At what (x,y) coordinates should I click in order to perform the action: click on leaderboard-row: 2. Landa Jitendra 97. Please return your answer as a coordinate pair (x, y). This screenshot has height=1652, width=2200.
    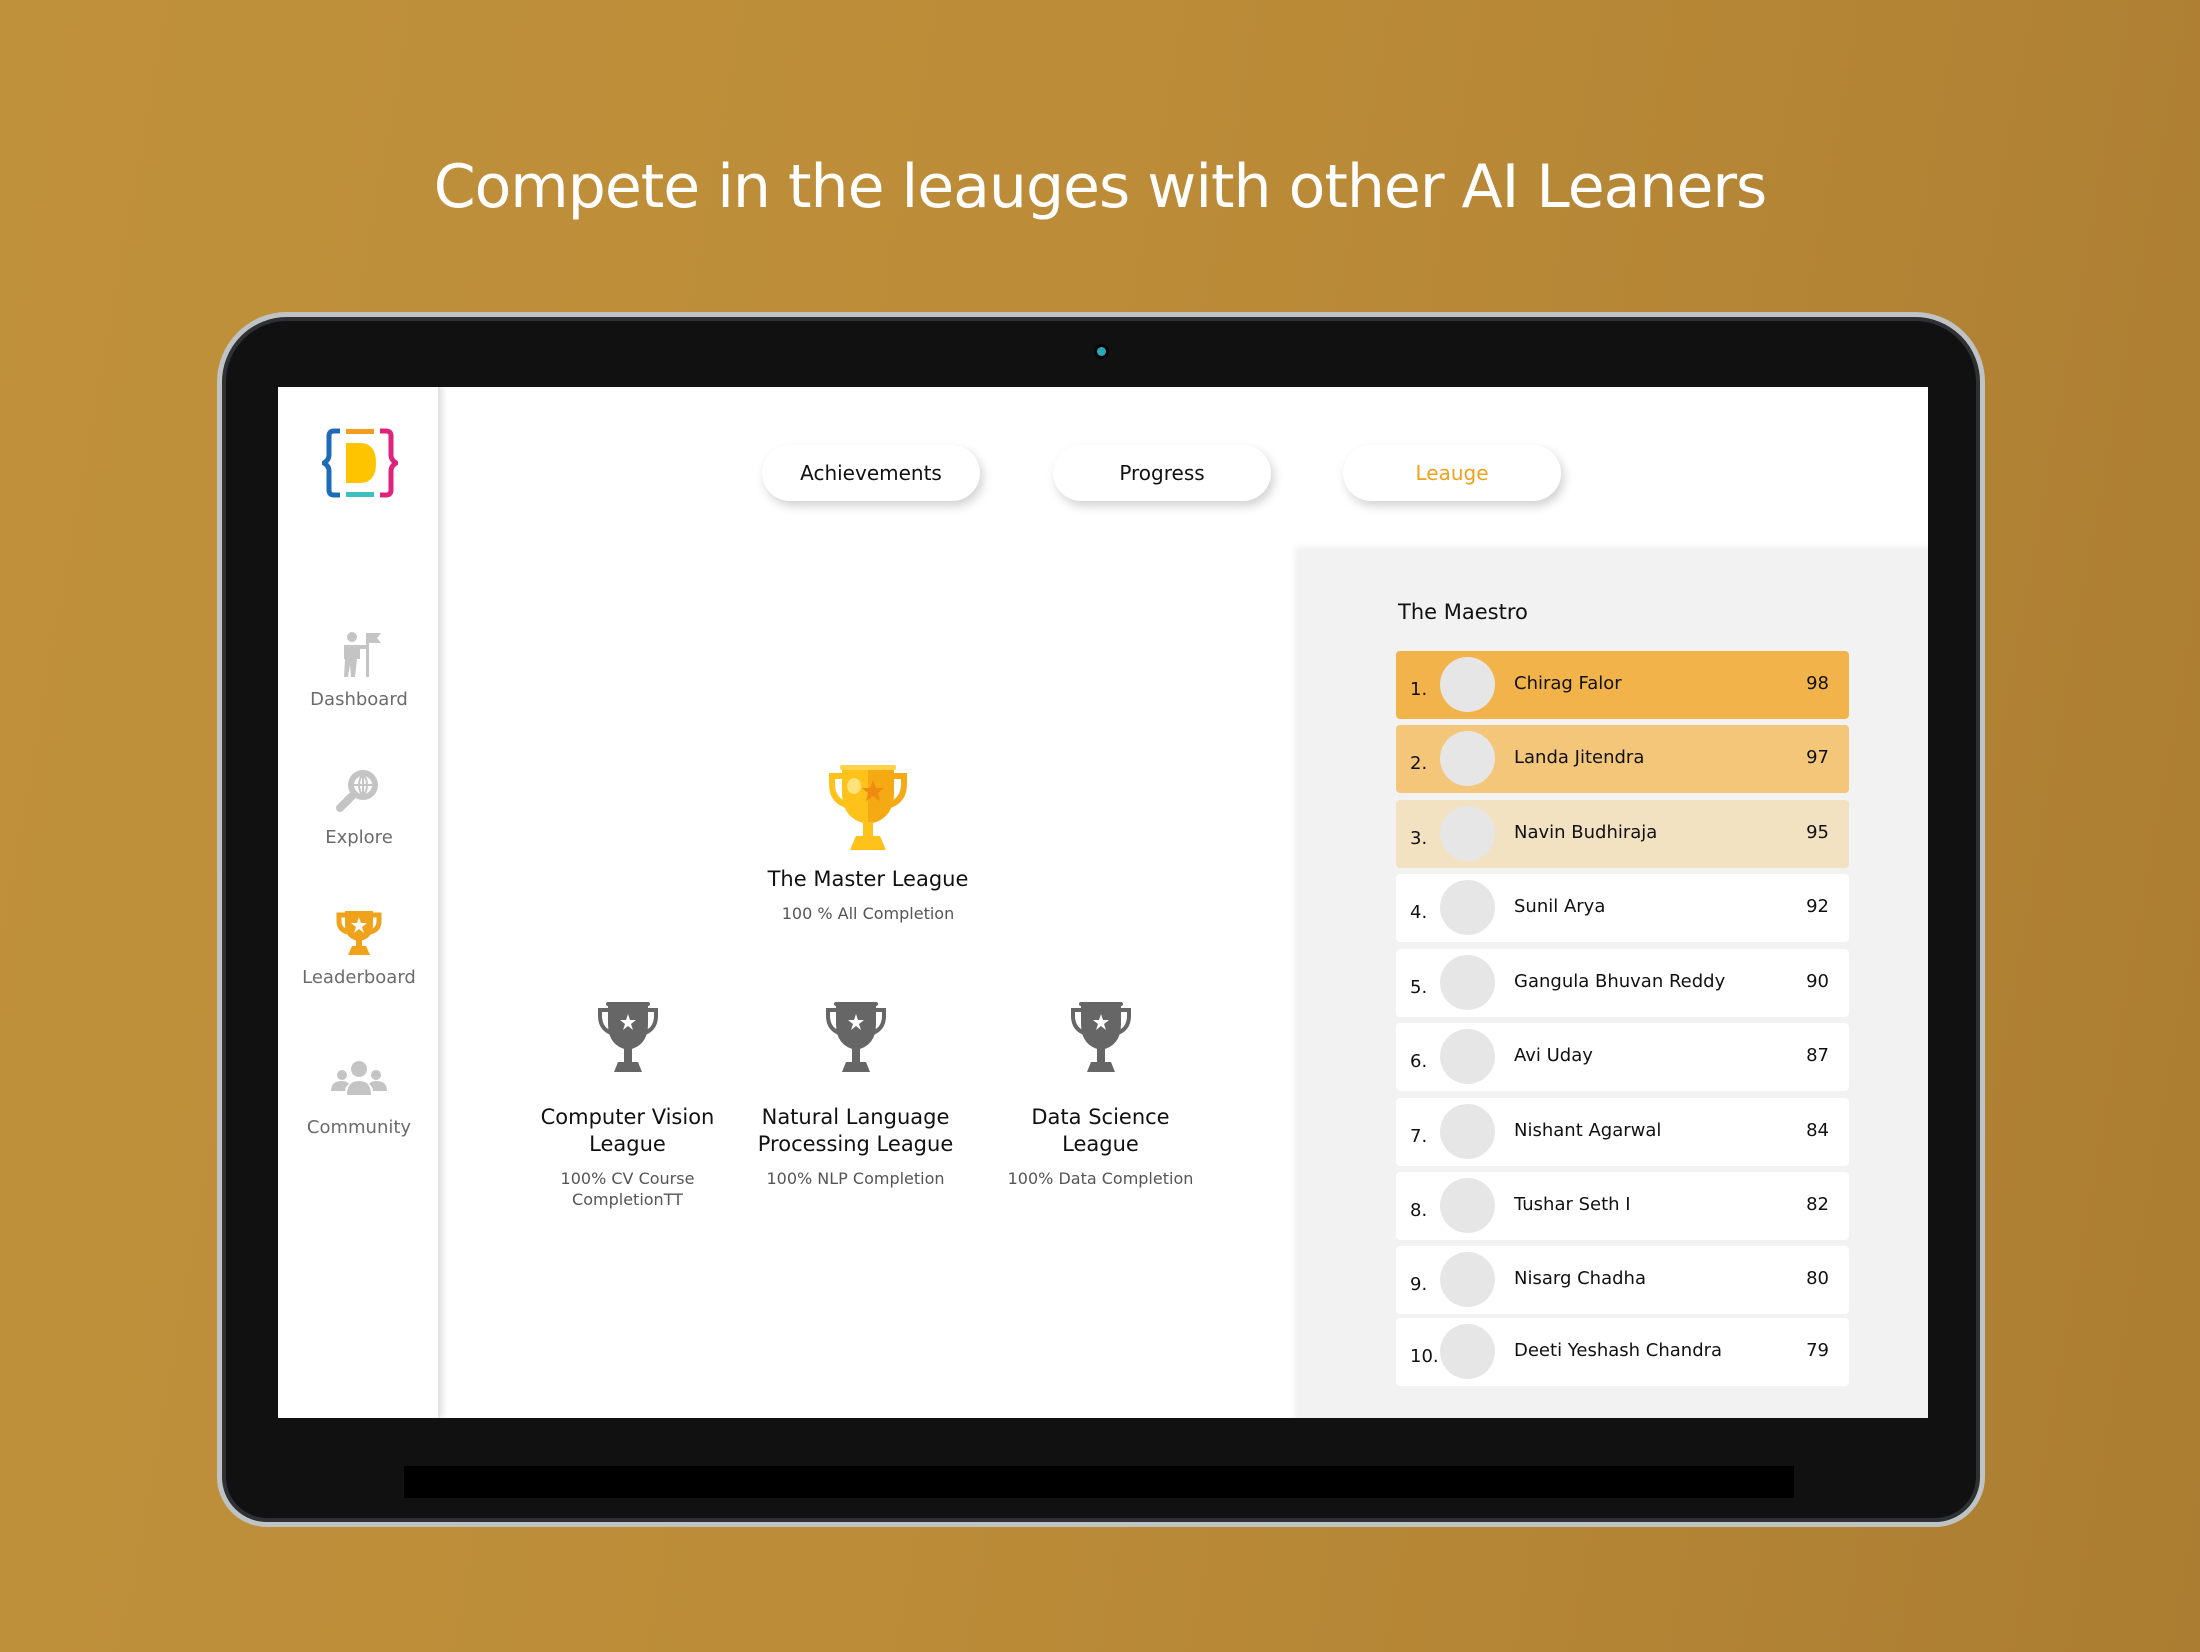
    Looking at the image, I should click on (1622, 759).